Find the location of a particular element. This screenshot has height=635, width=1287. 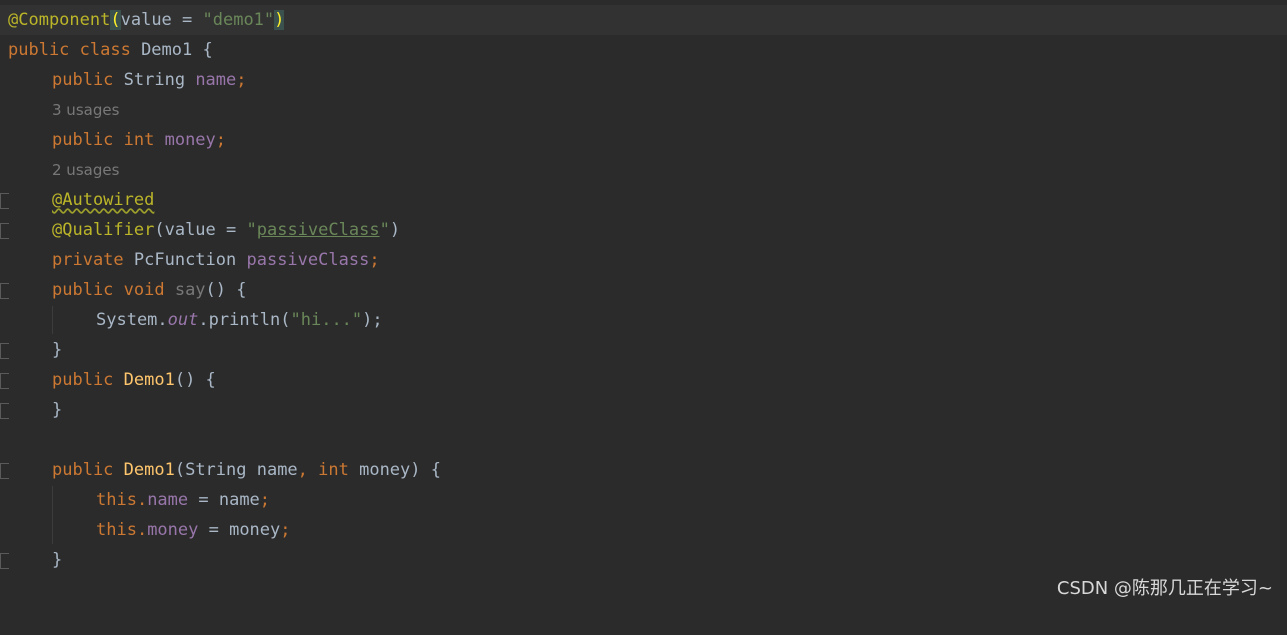

code-token: "demo1" is located at coordinates (238, 20).